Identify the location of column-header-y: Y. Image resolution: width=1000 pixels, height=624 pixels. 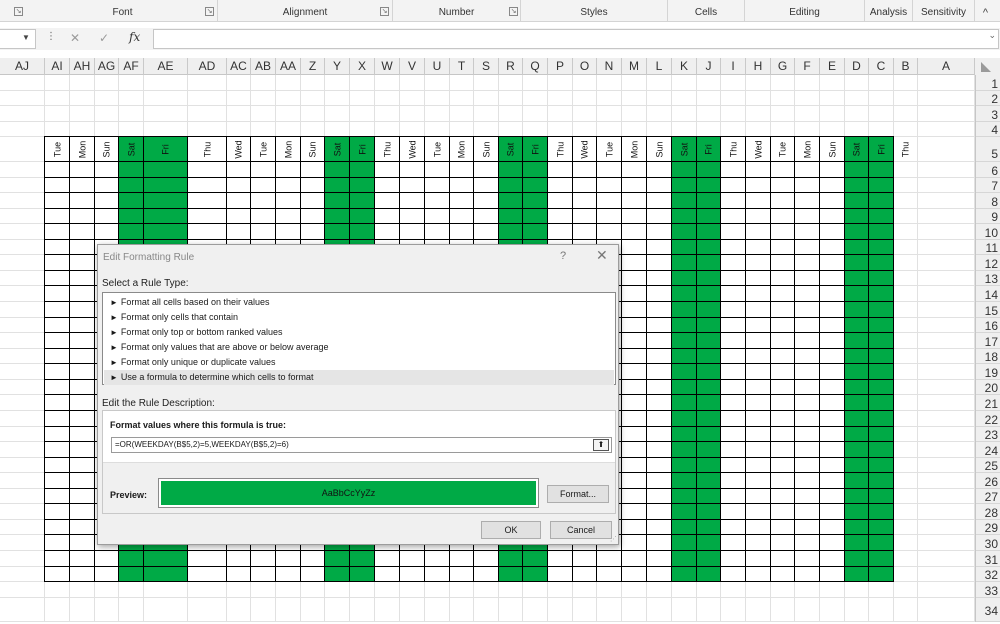
(337, 66).